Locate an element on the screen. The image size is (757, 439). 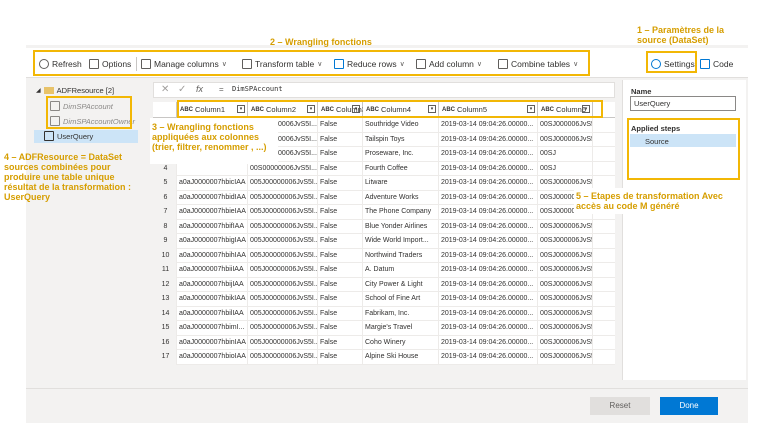
table-cell: Fourth Coffee is located at coordinates (401, 168).